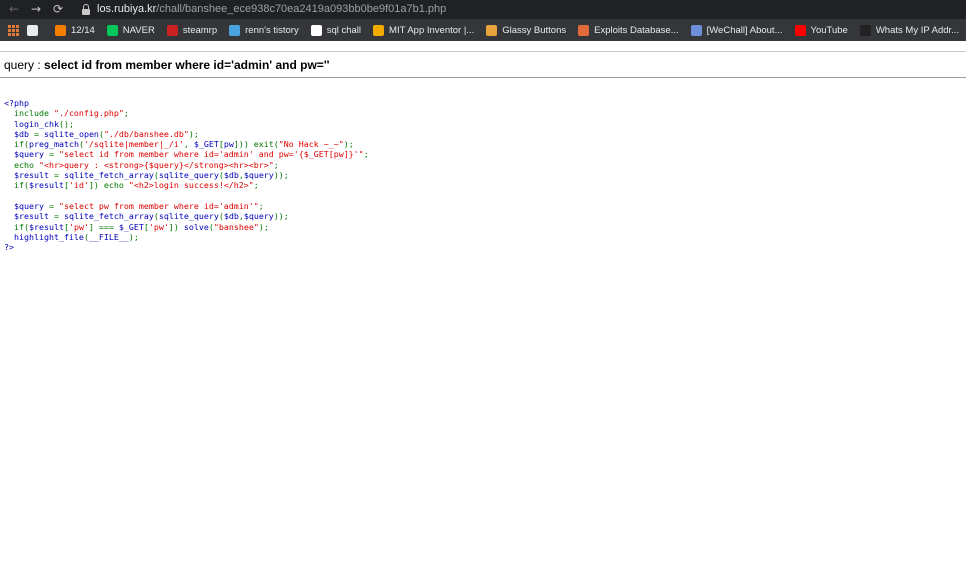 The height and width of the screenshot is (564, 966). What do you see at coordinates (32, 30) in the screenshot?
I see `bookmark-icon` at bounding box center [32, 30].